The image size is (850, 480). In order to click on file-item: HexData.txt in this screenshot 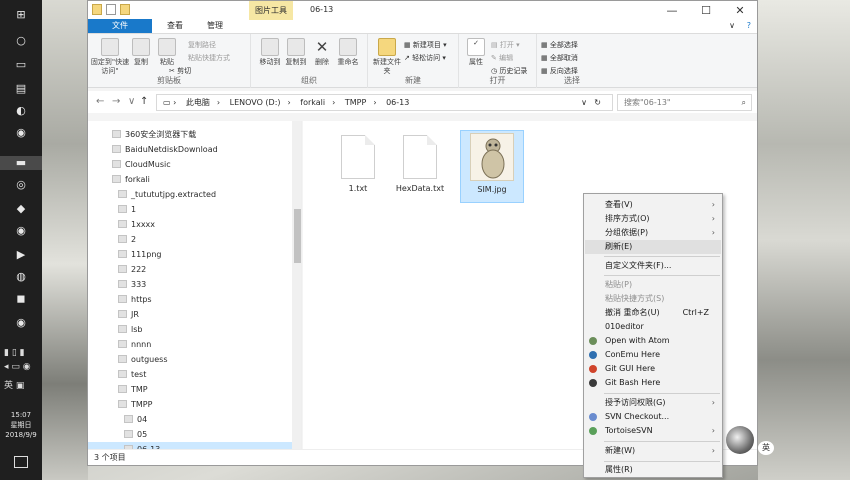, I will do `click(420, 164)`.